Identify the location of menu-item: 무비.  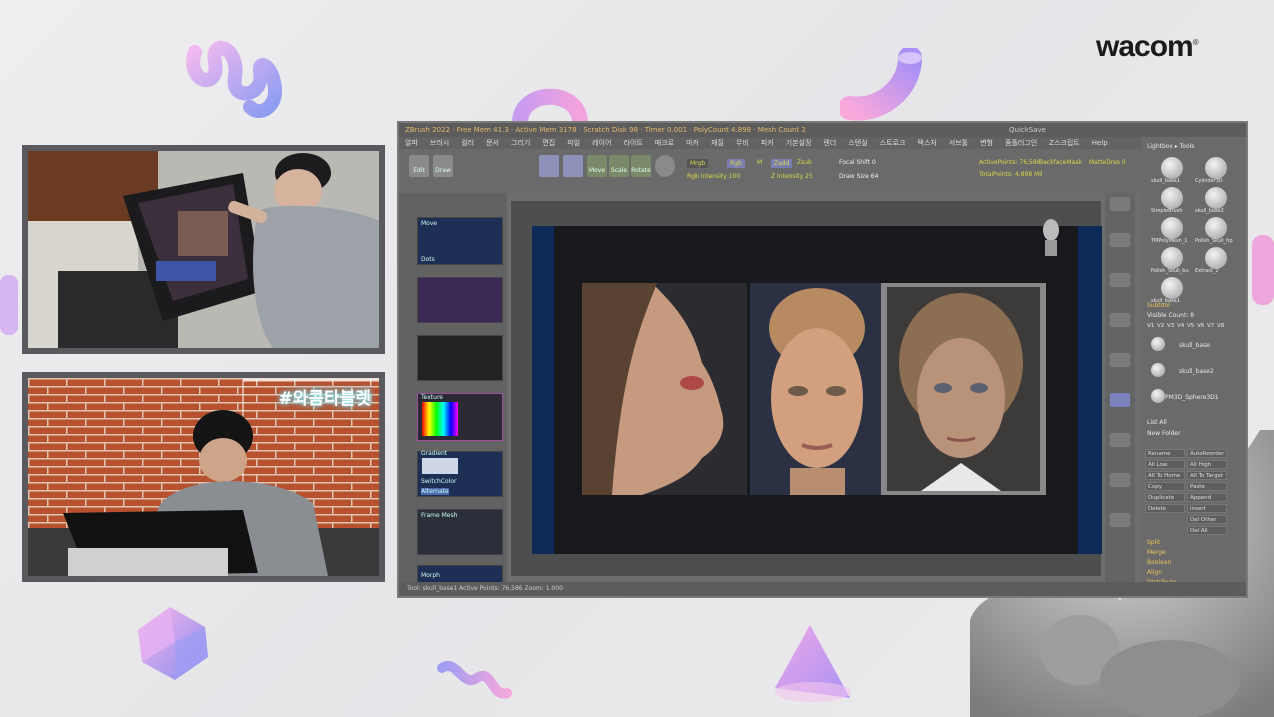
(742, 143).